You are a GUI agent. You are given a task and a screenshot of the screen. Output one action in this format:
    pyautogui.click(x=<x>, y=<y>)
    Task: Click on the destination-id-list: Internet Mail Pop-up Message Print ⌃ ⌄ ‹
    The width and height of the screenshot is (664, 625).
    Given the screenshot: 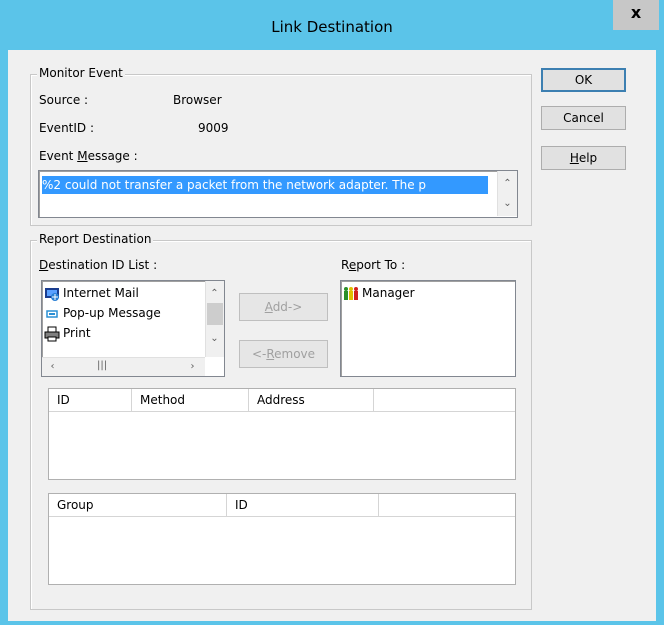 What is the action you would take?
    pyautogui.click(x=133, y=328)
    